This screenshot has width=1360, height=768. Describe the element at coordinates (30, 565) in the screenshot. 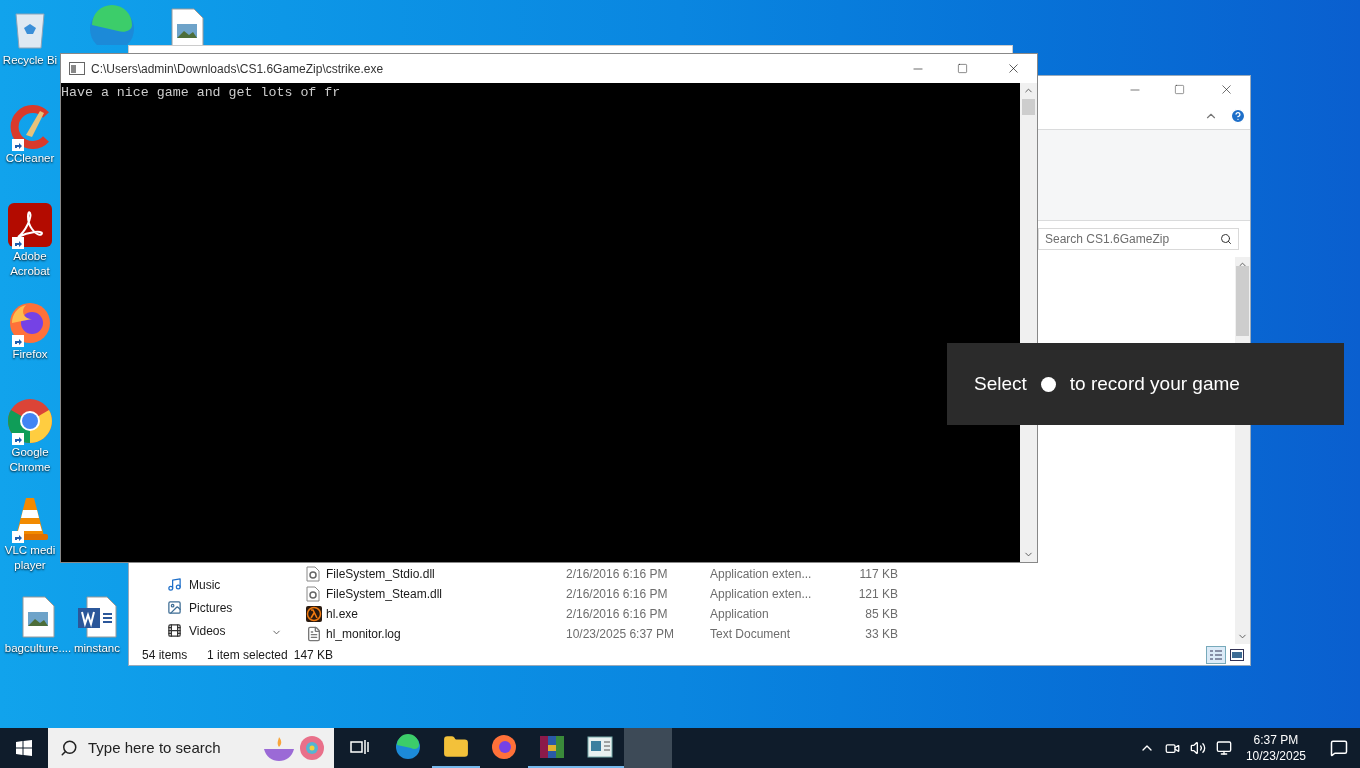

I see `desktop-icon-label: player` at that location.